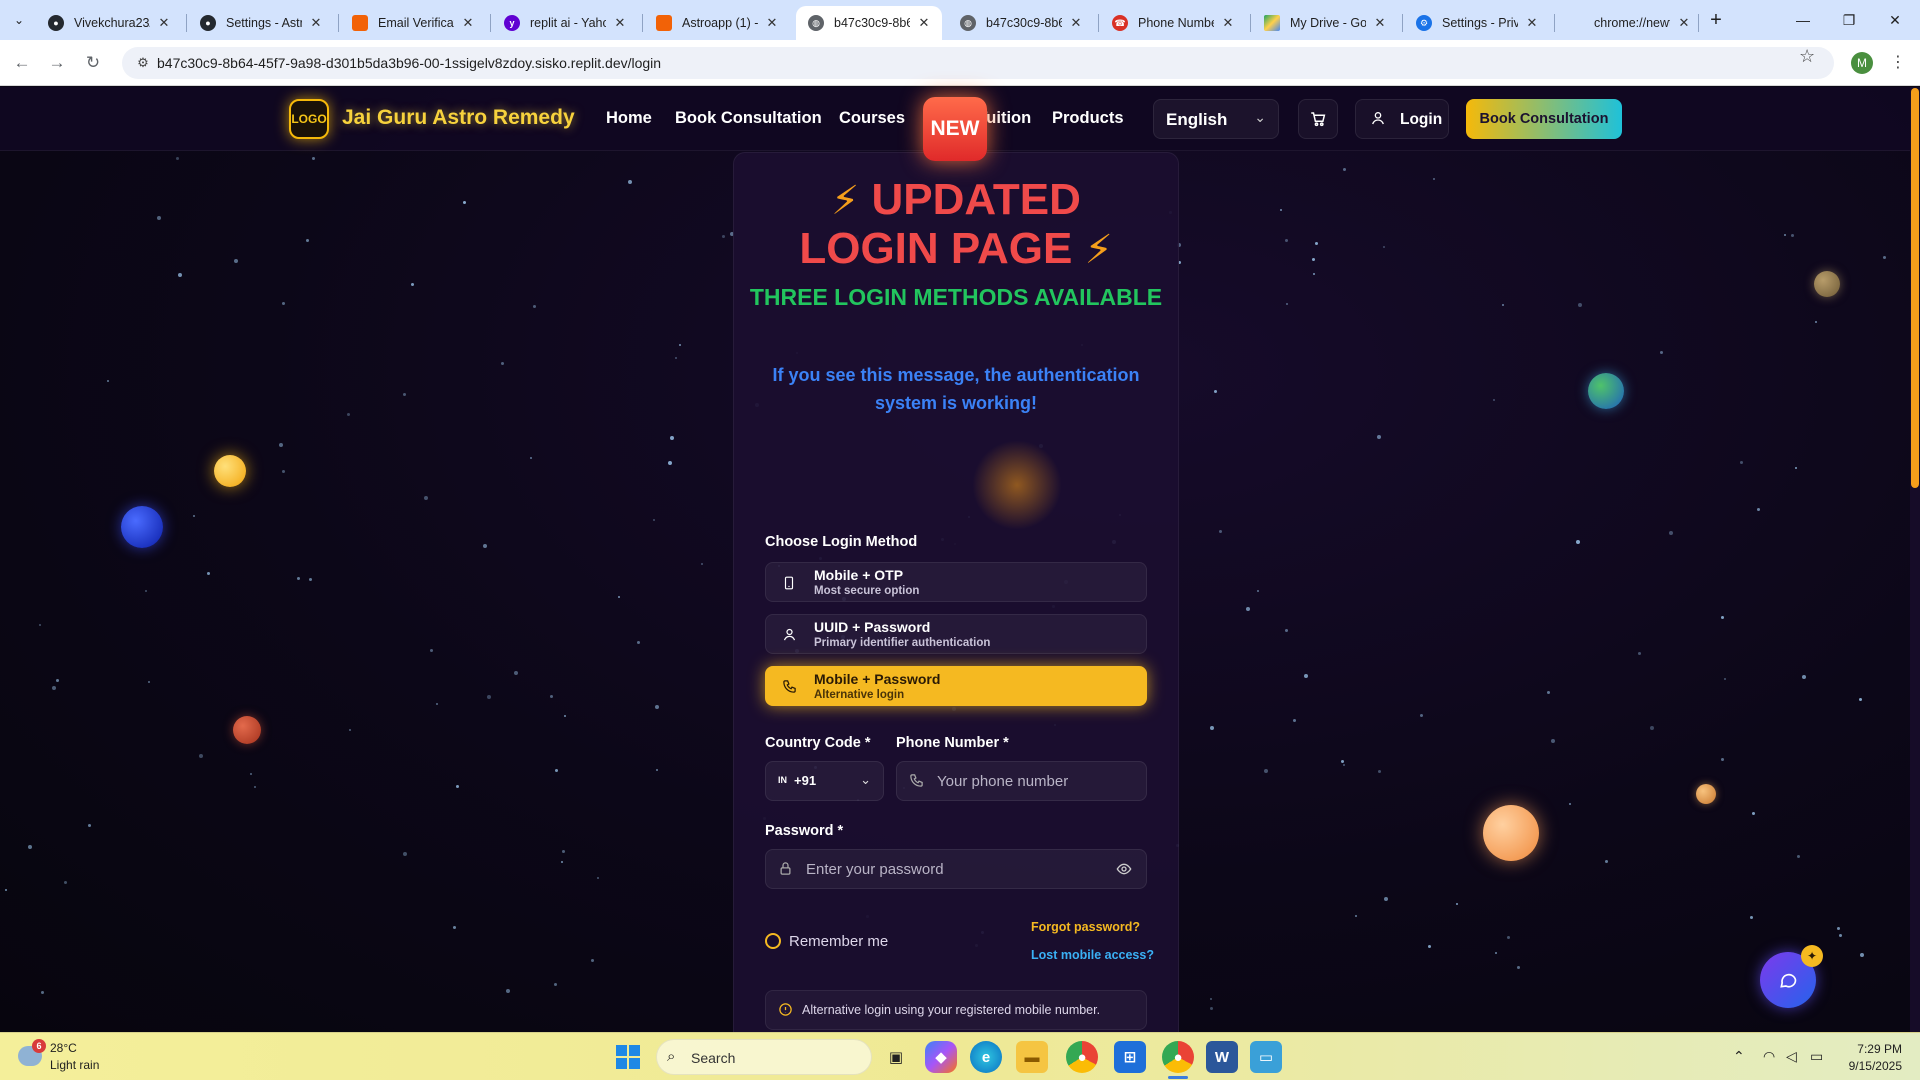  What do you see at coordinates (261, 23) in the screenshot?
I see `browser-tab: ● Settings - Astr... ✕` at bounding box center [261, 23].